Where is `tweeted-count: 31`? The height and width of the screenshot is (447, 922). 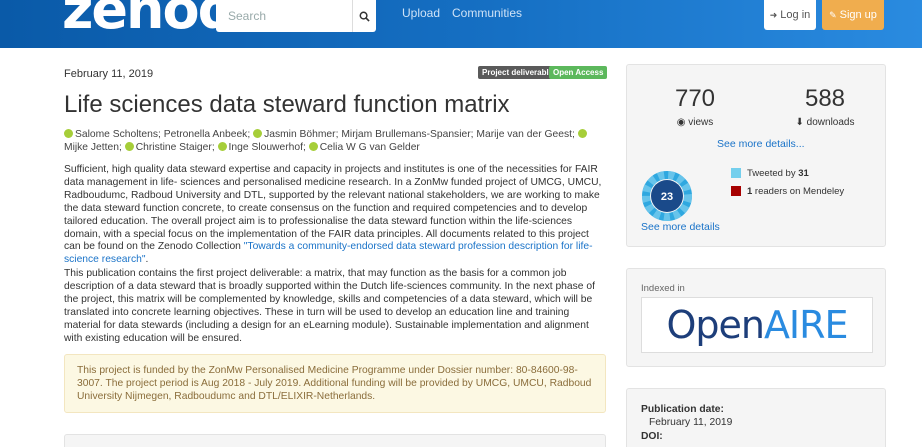 tweeted-count: 31 is located at coordinates (803, 173).